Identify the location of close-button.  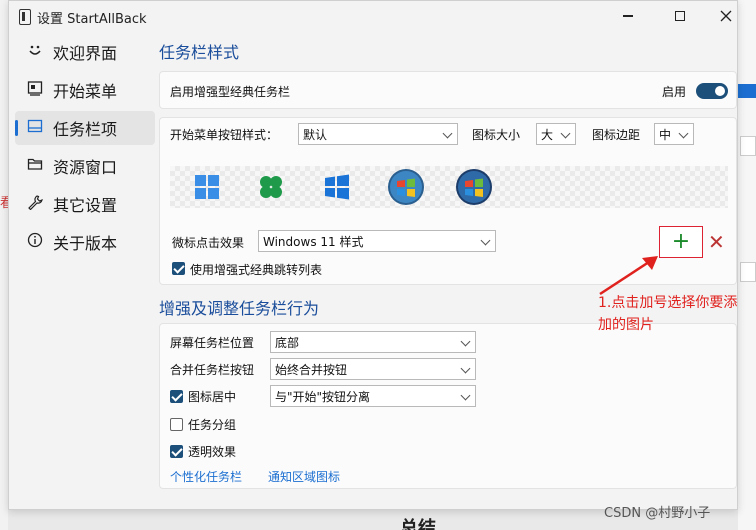
(726, 16).